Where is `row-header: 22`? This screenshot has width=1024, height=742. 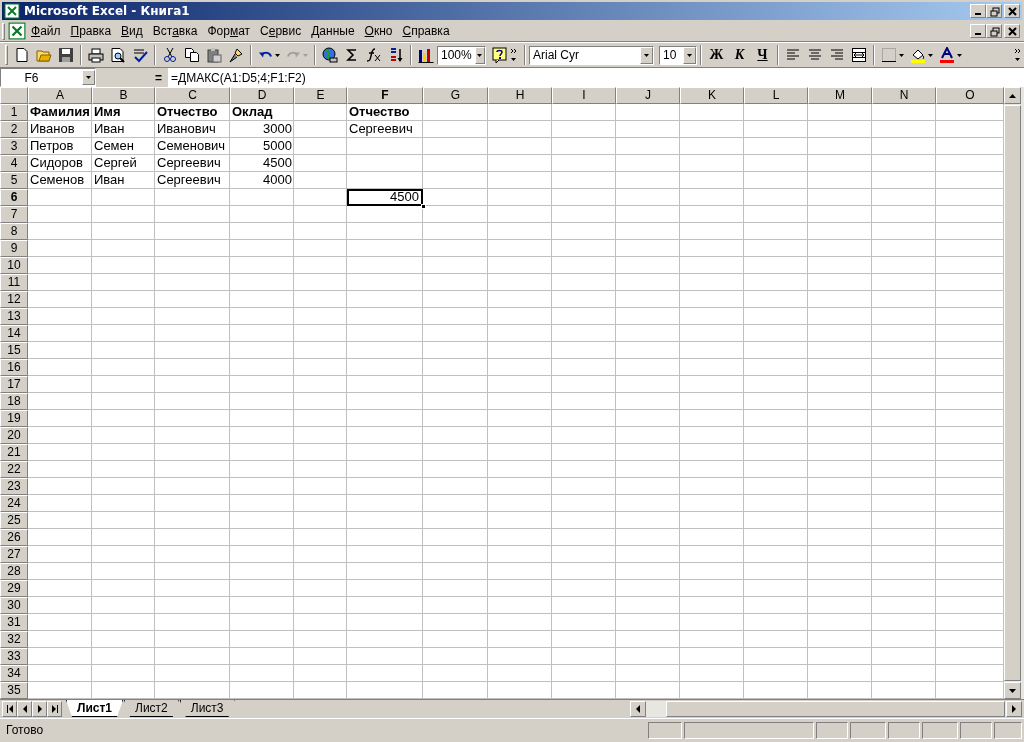
row-header: 22 is located at coordinates (14, 469).